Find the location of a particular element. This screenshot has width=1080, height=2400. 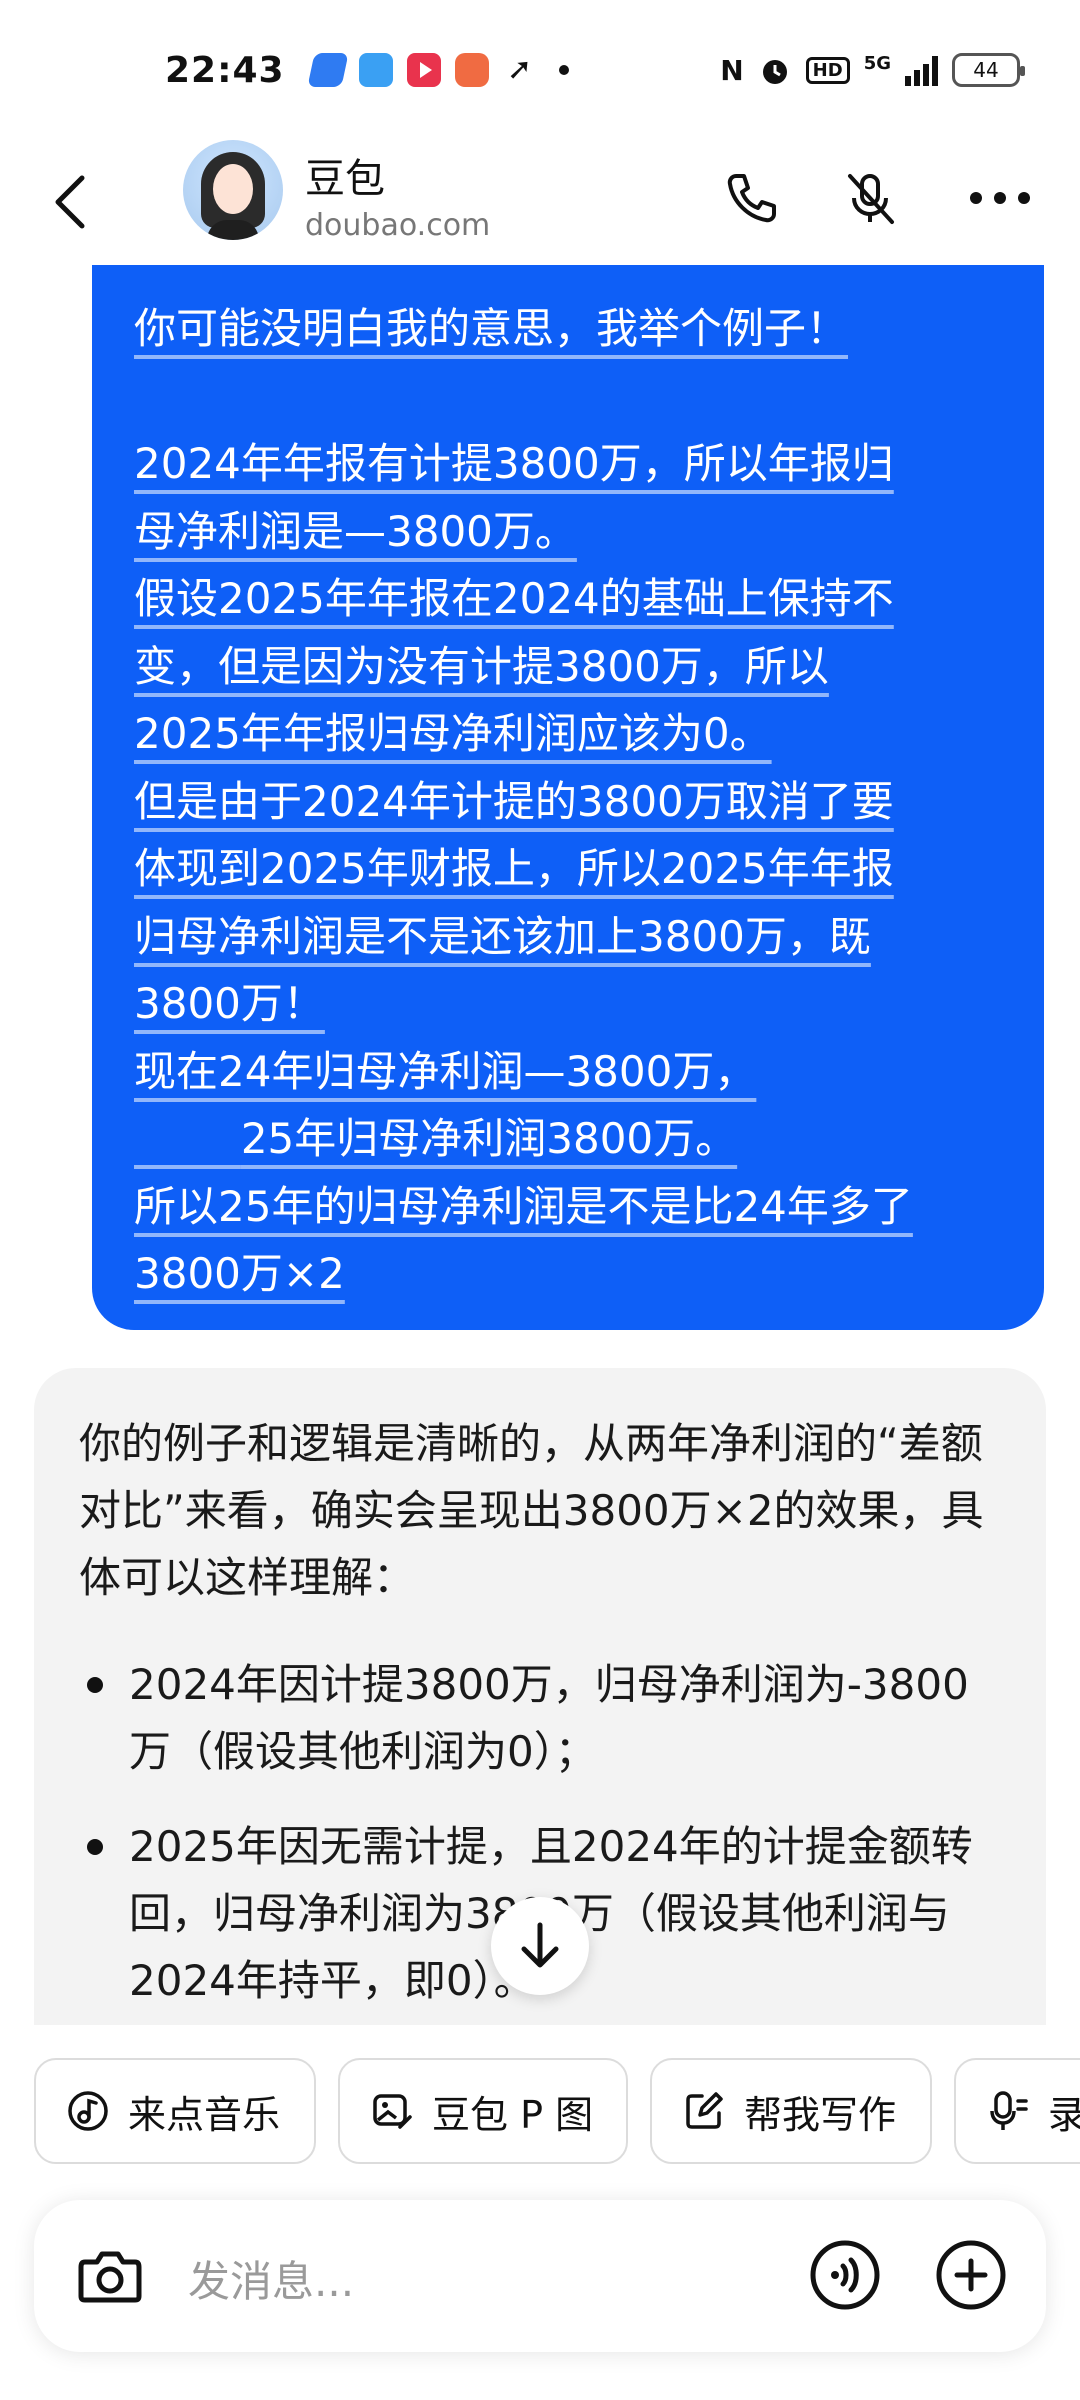

voice-input-button is located at coordinates (845, 2275).